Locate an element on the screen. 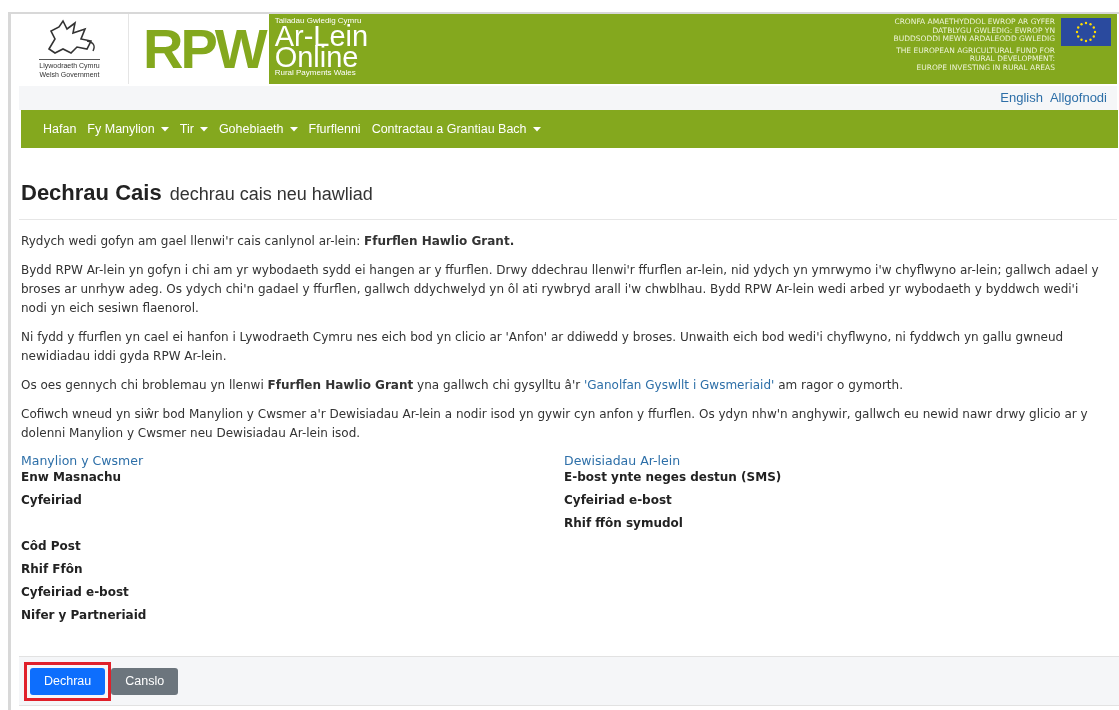 The width and height of the screenshot is (1119, 710). tagline-title: Online is located at coordinates (316, 57).